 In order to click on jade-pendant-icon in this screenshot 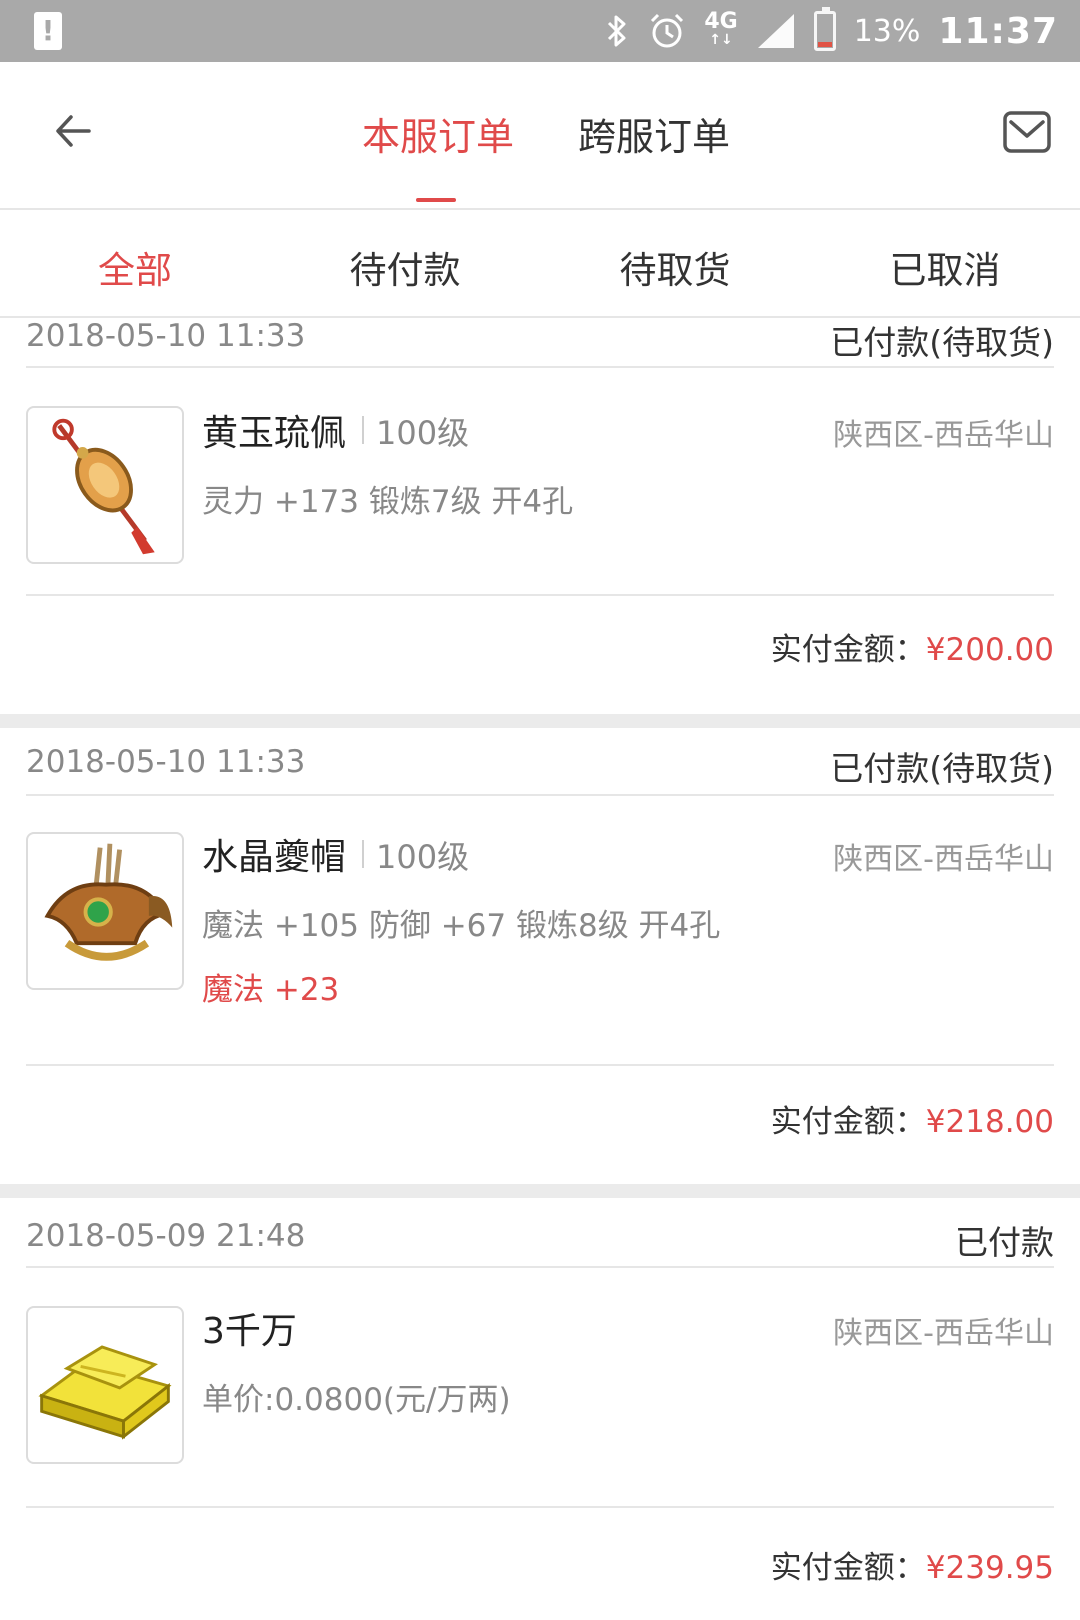, I will do `click(103, 486)`.